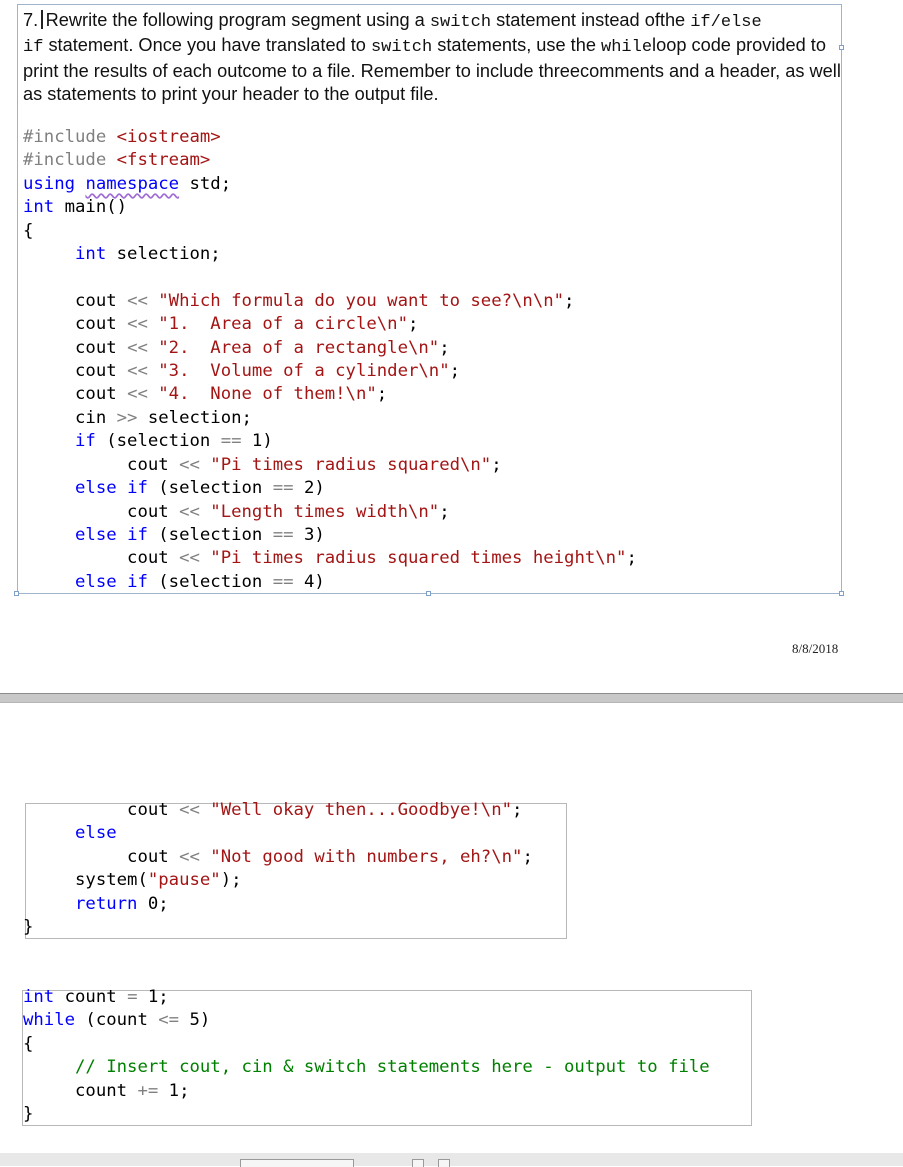 This screenshot has width=903, height=1167. Describe the element at coordinates (451, 698) in the screenshot. I see `page-break` at that location.